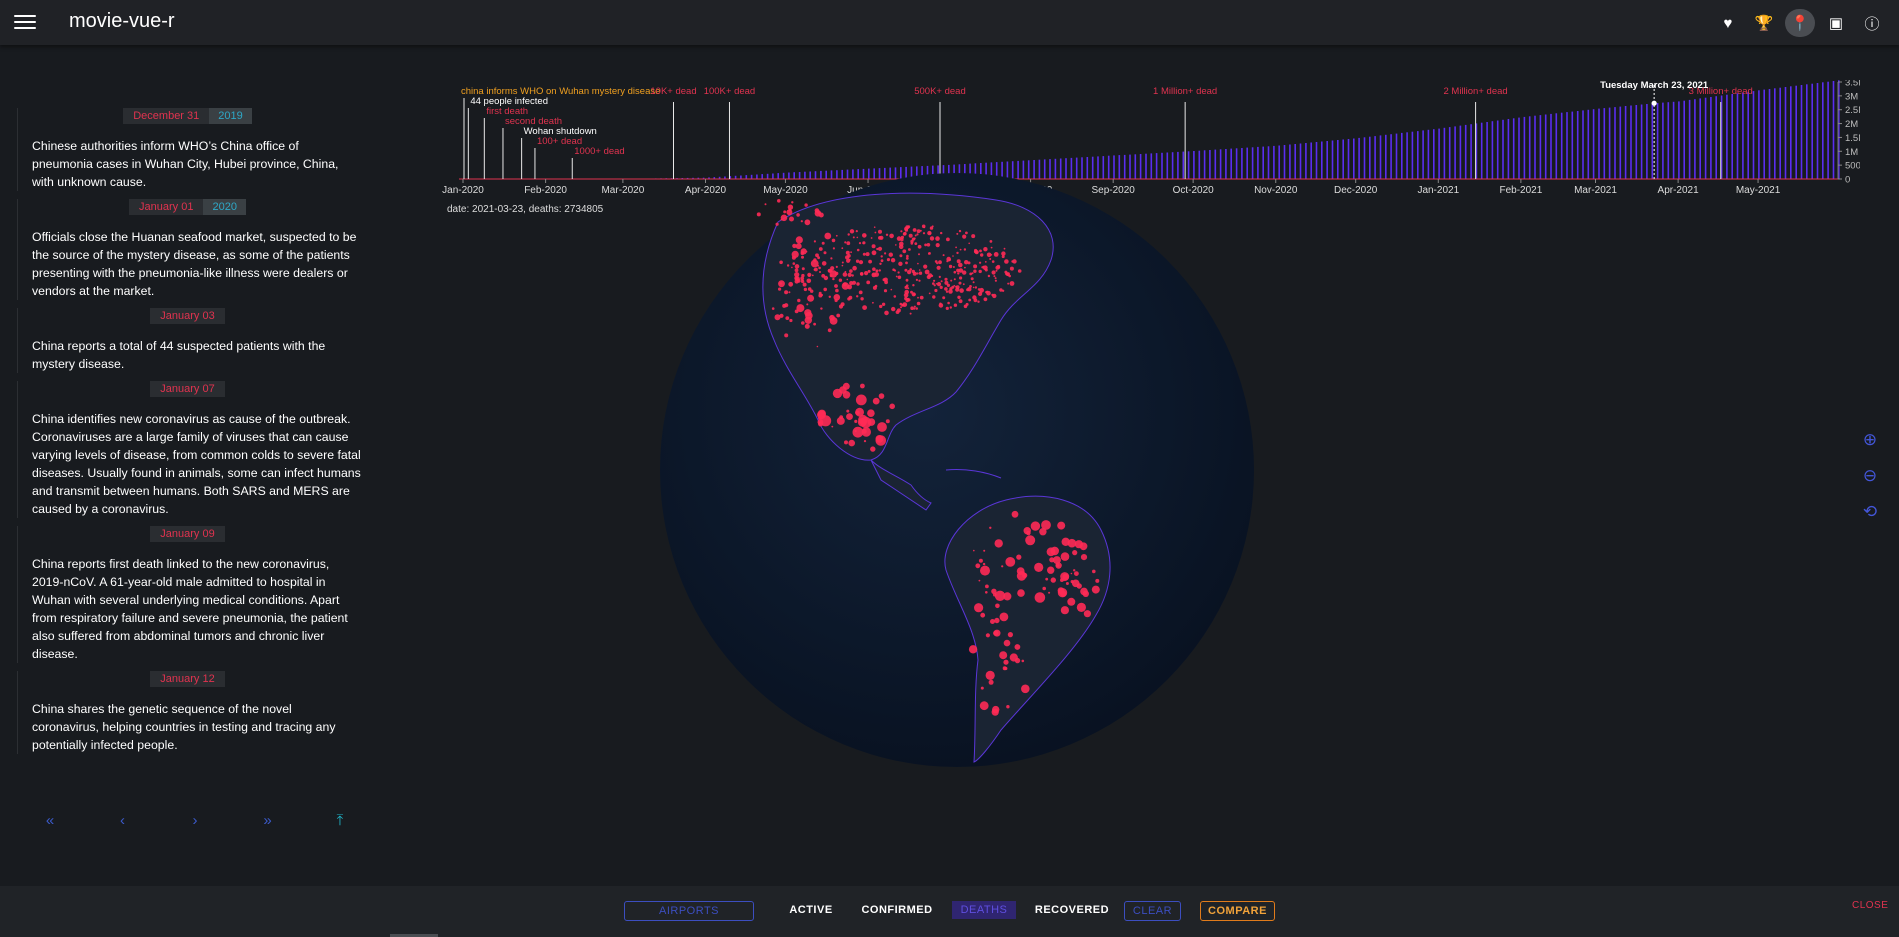 The height and width of the screenshot is (937, 1899). What do you see at coordinates (123, 820) in the screenshot?
I see `prev-page-button: ‹` at bounding box center [123, 820].